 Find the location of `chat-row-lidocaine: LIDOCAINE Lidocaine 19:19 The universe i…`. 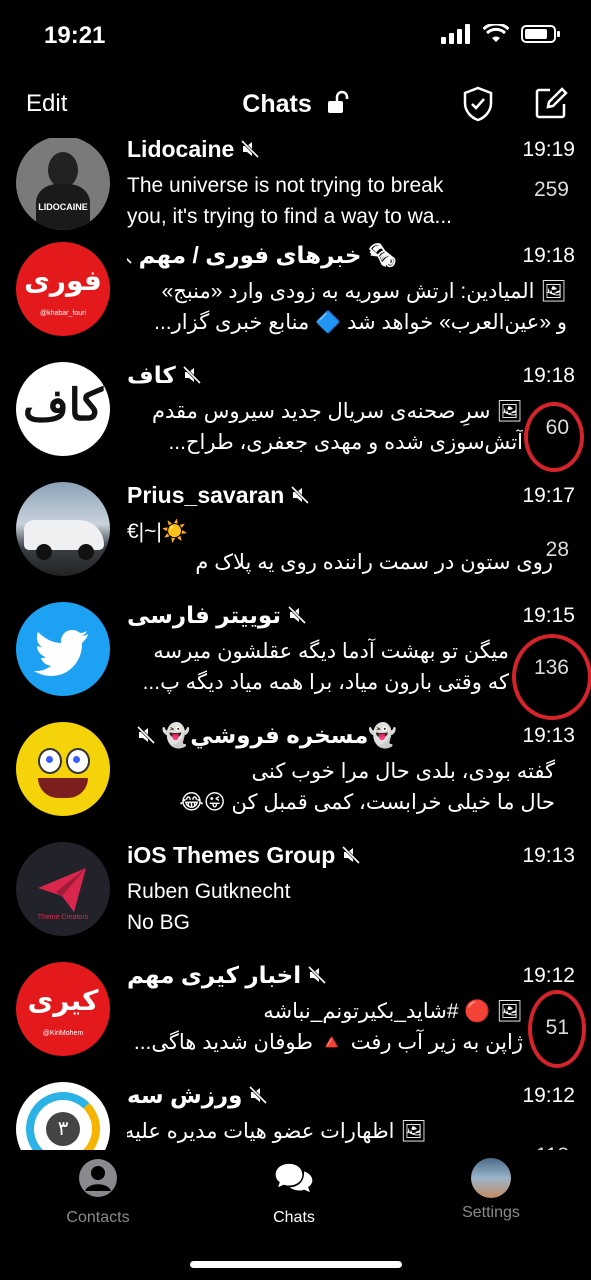

chat-row-lidocaine: LIDOCAINE Lidocaine 19:19 The universe i… is located at coordinates (295, 191).